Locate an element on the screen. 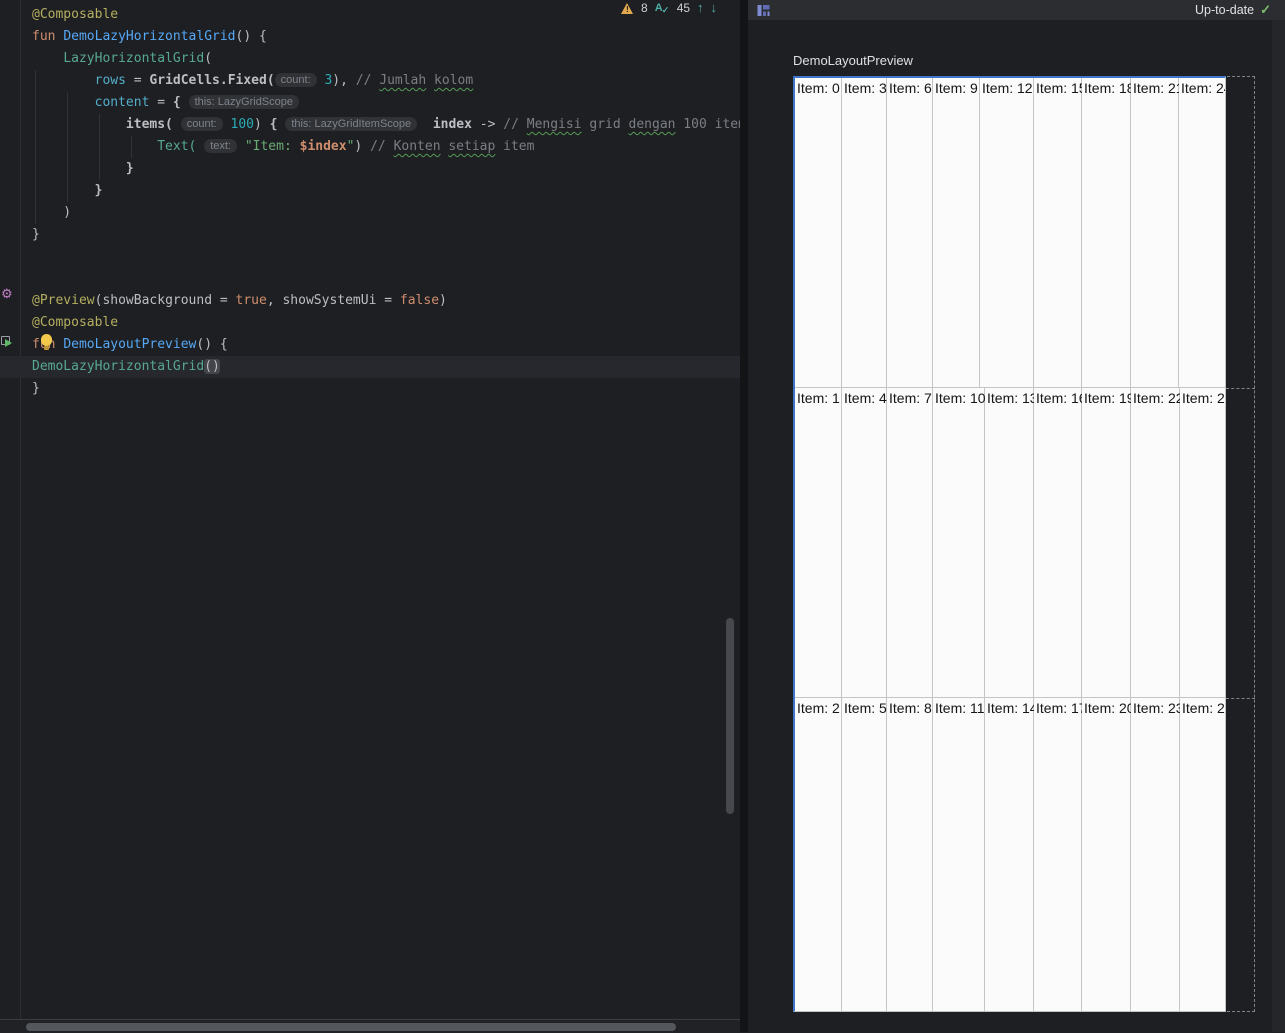 The height and width of the screenshot is (1033, 1285). editor-horizontal-scrollbar-track is located at coordinates (370, 1026).